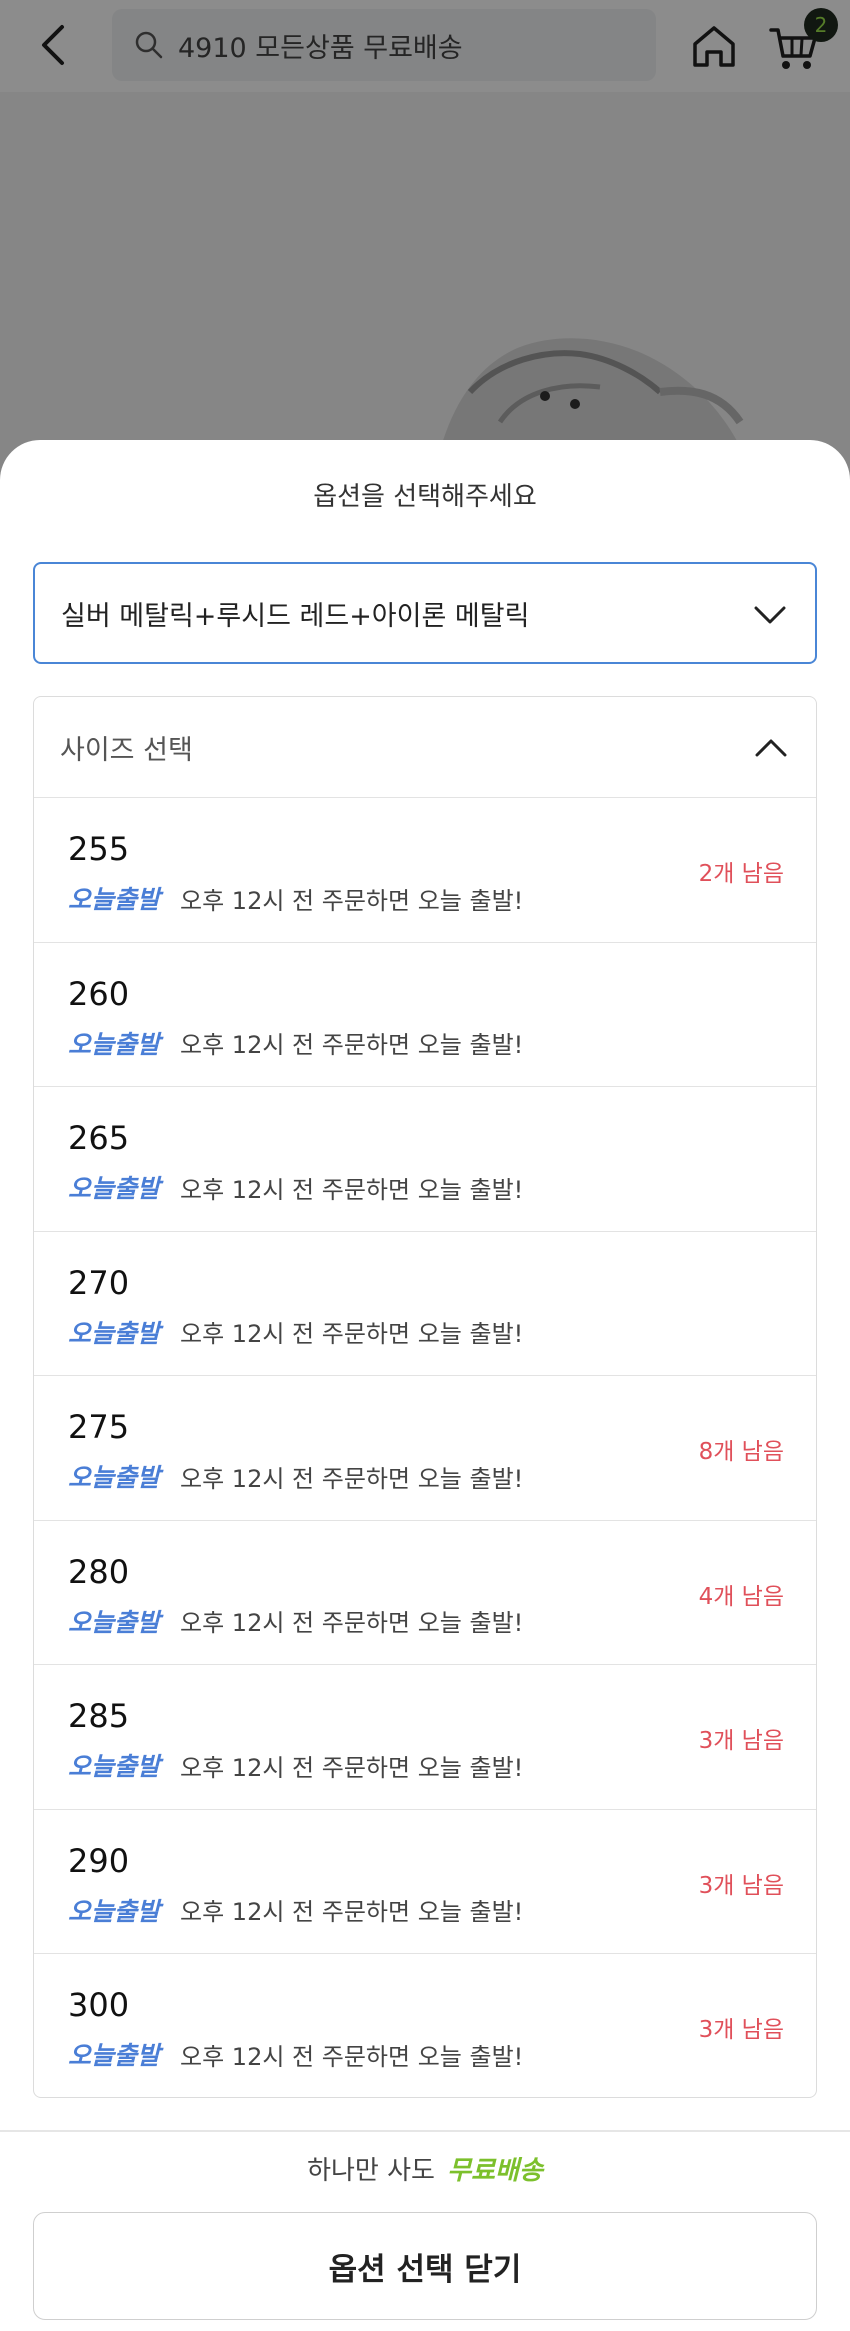  I want to click on stock-remaining: 4개 남음, so click(741, 1596).